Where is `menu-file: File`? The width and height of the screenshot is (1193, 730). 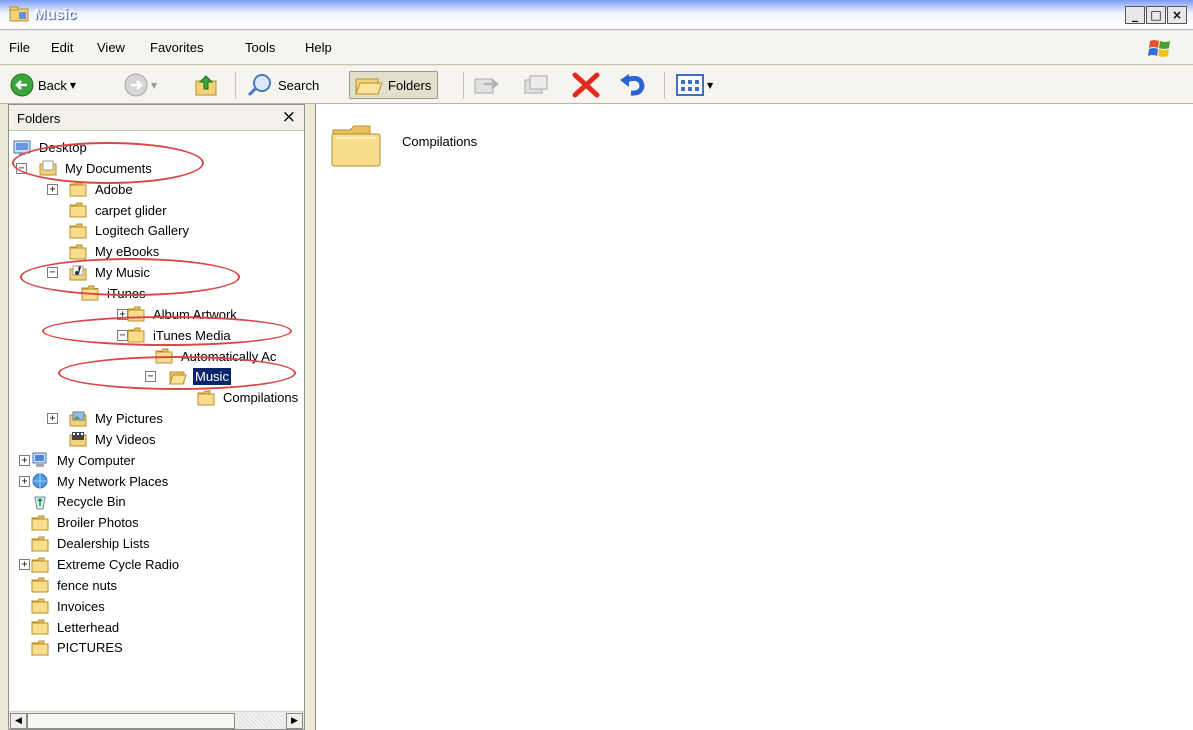
menu-file: File is located at coordinates (19, 47).